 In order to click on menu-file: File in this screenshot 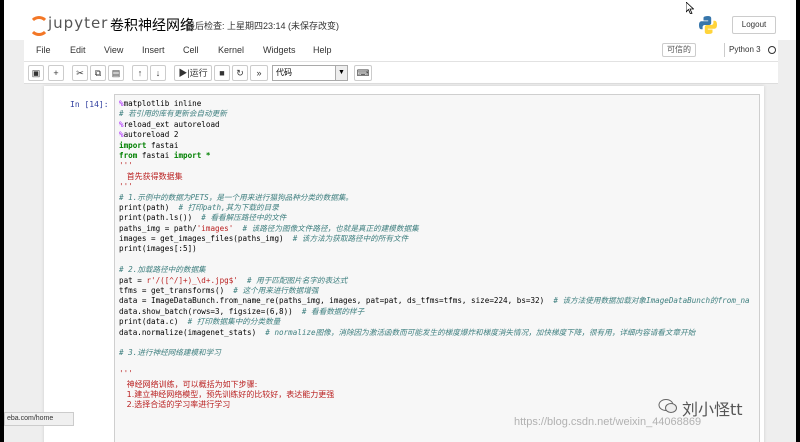, I will do `click(43, 50)`.